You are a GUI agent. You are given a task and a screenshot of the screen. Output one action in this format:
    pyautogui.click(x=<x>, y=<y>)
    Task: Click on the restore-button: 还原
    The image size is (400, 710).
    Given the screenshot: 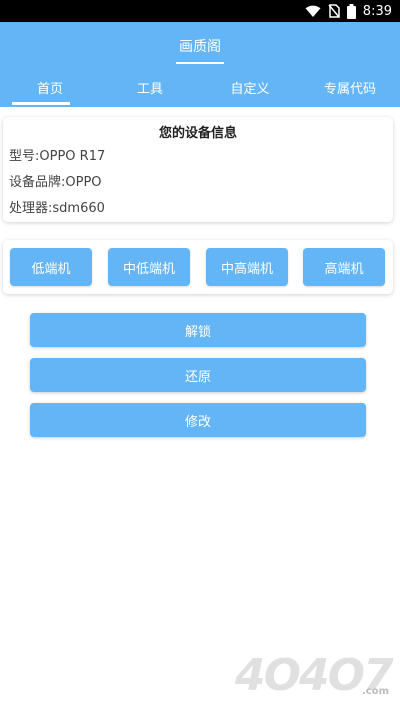 What is the action you would take?
    pyautogui.click(x=198, y=375)
    